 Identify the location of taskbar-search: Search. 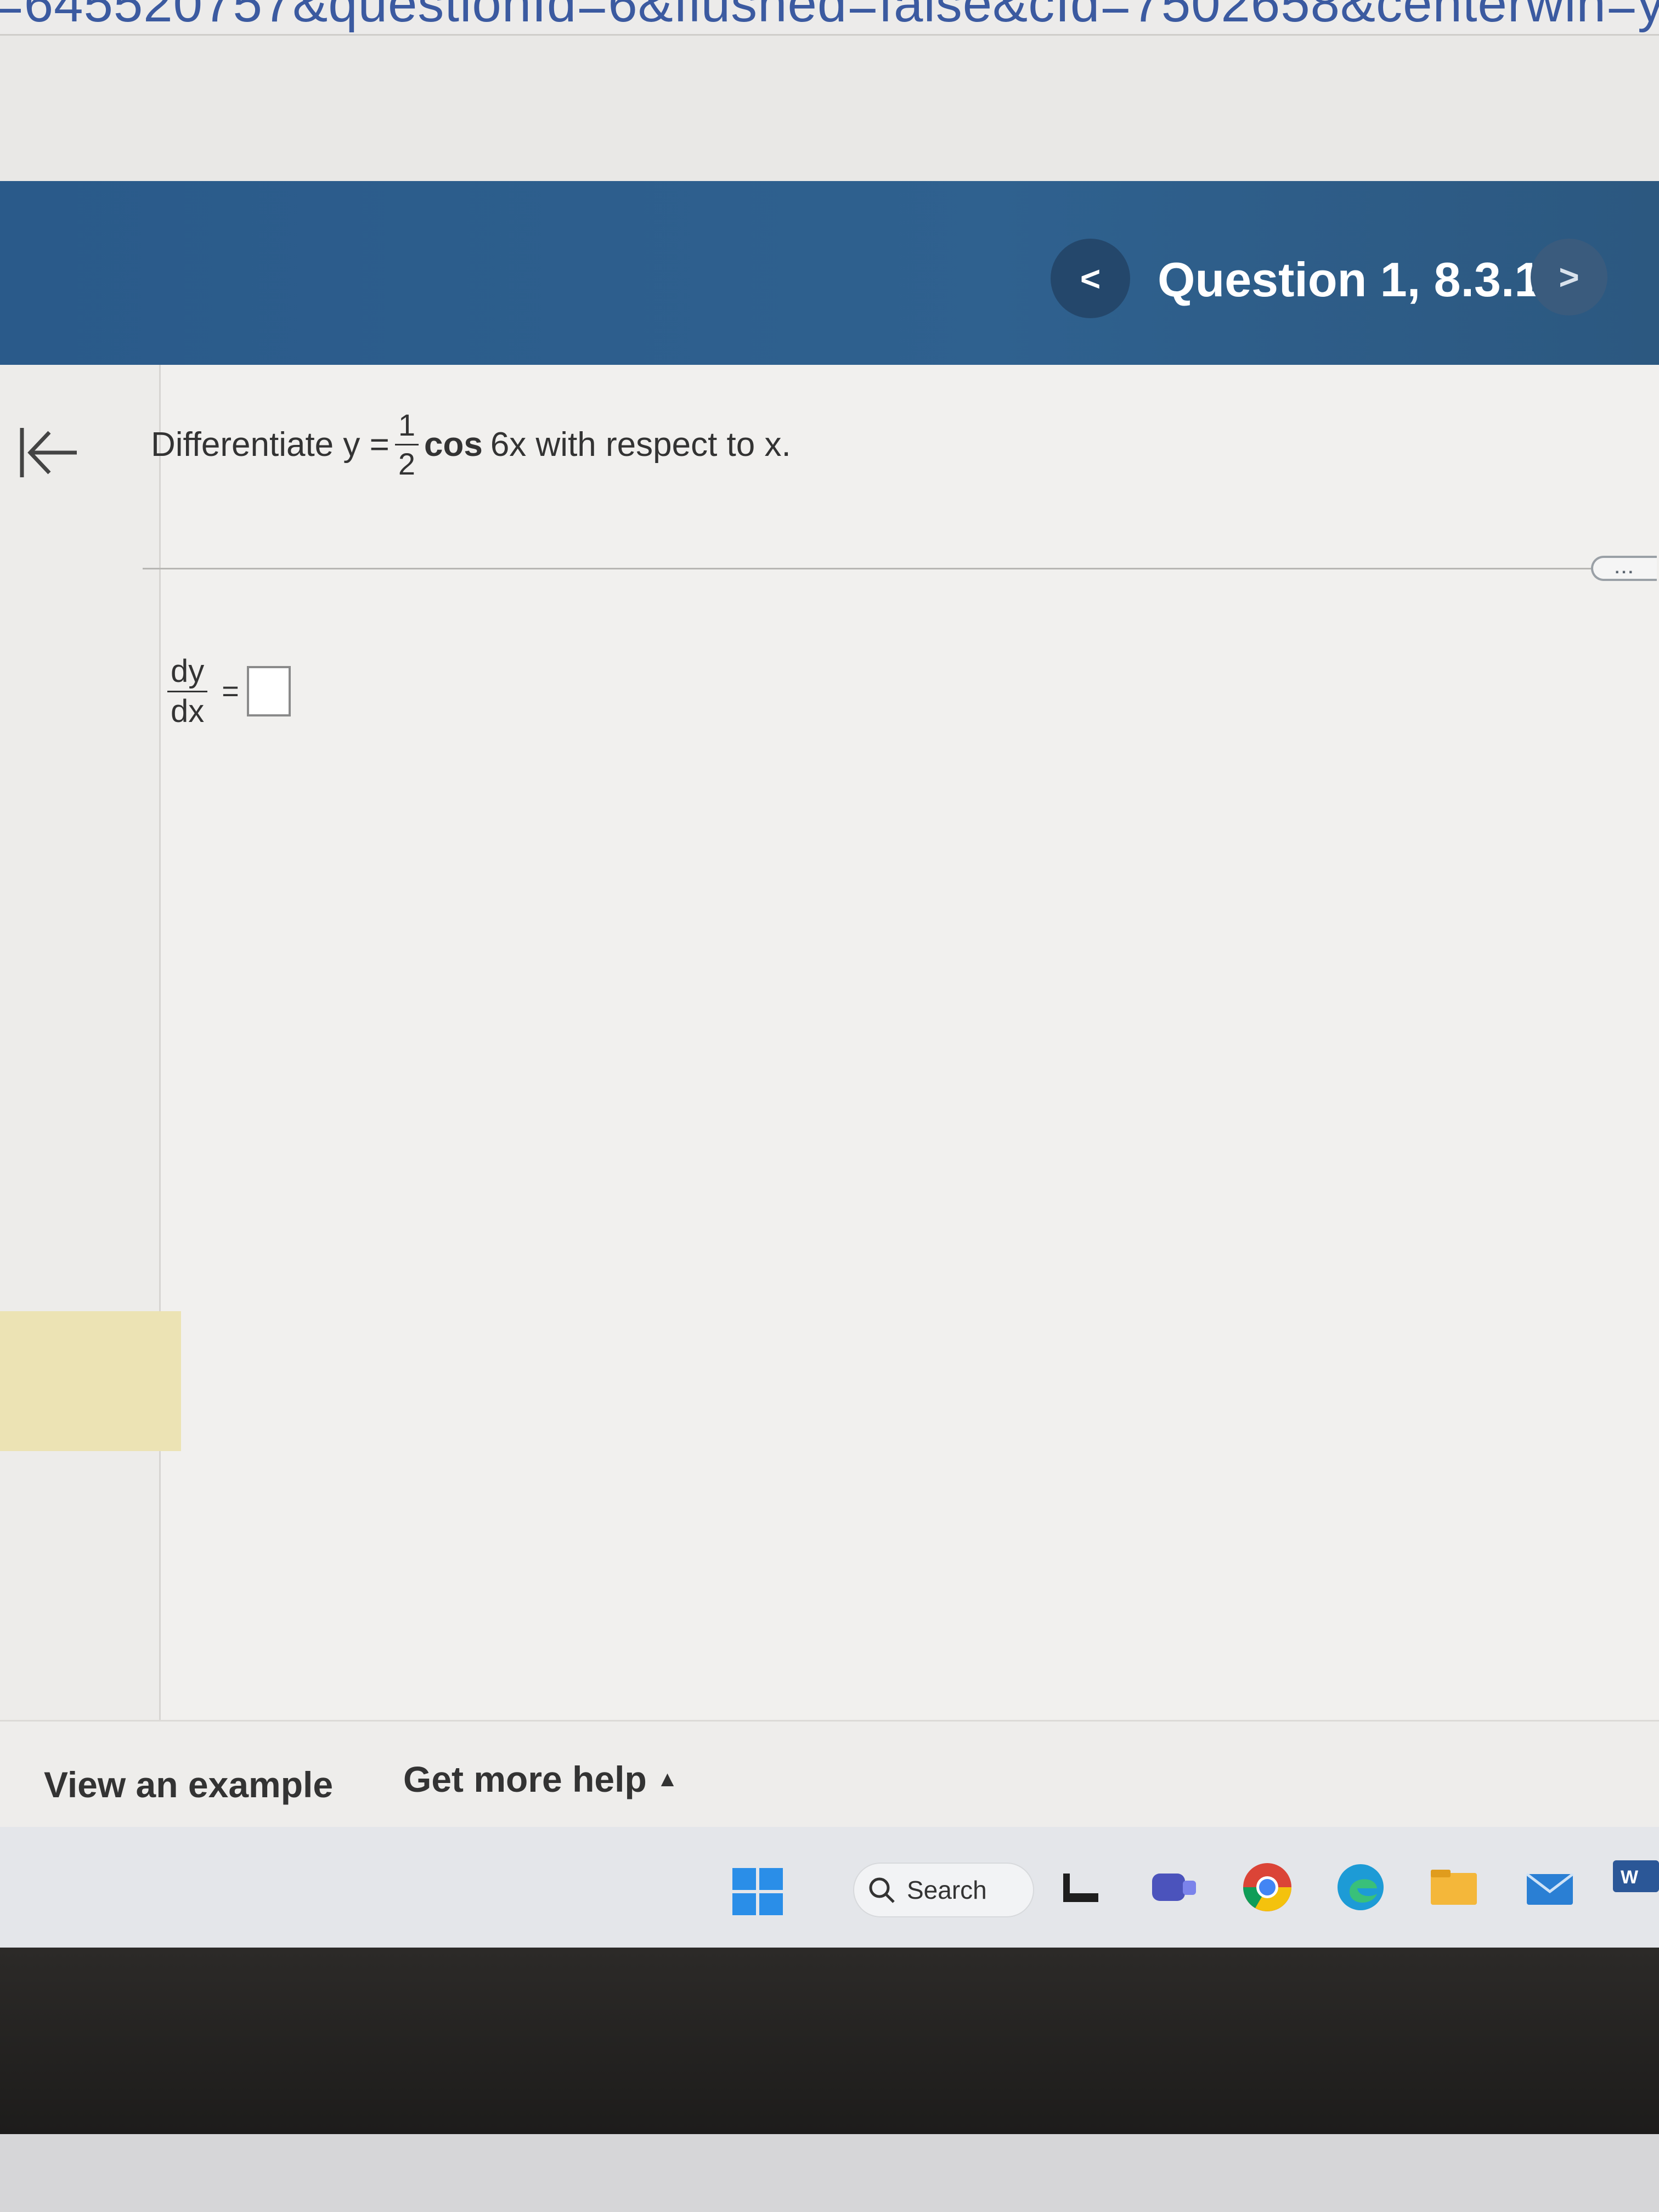
(943, 1890).